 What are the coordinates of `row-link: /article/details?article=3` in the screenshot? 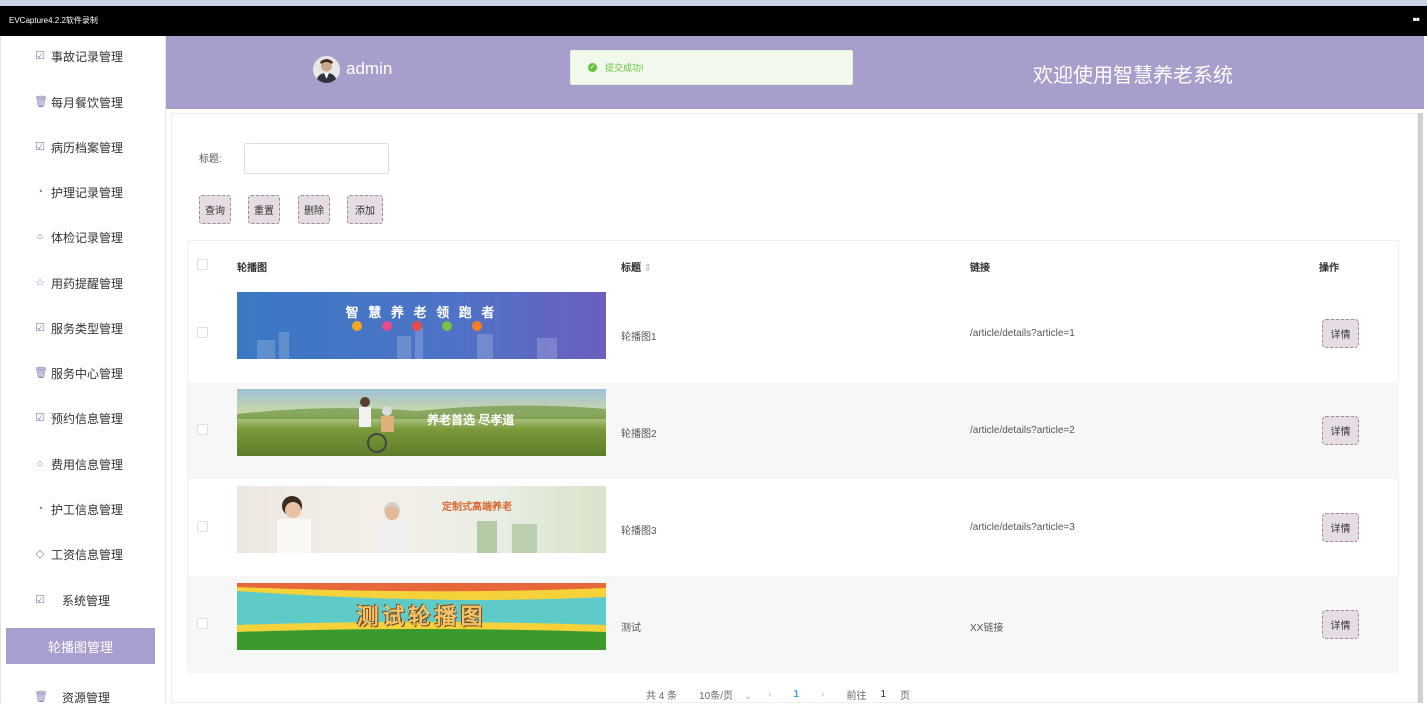 It's located at (1022, 527).